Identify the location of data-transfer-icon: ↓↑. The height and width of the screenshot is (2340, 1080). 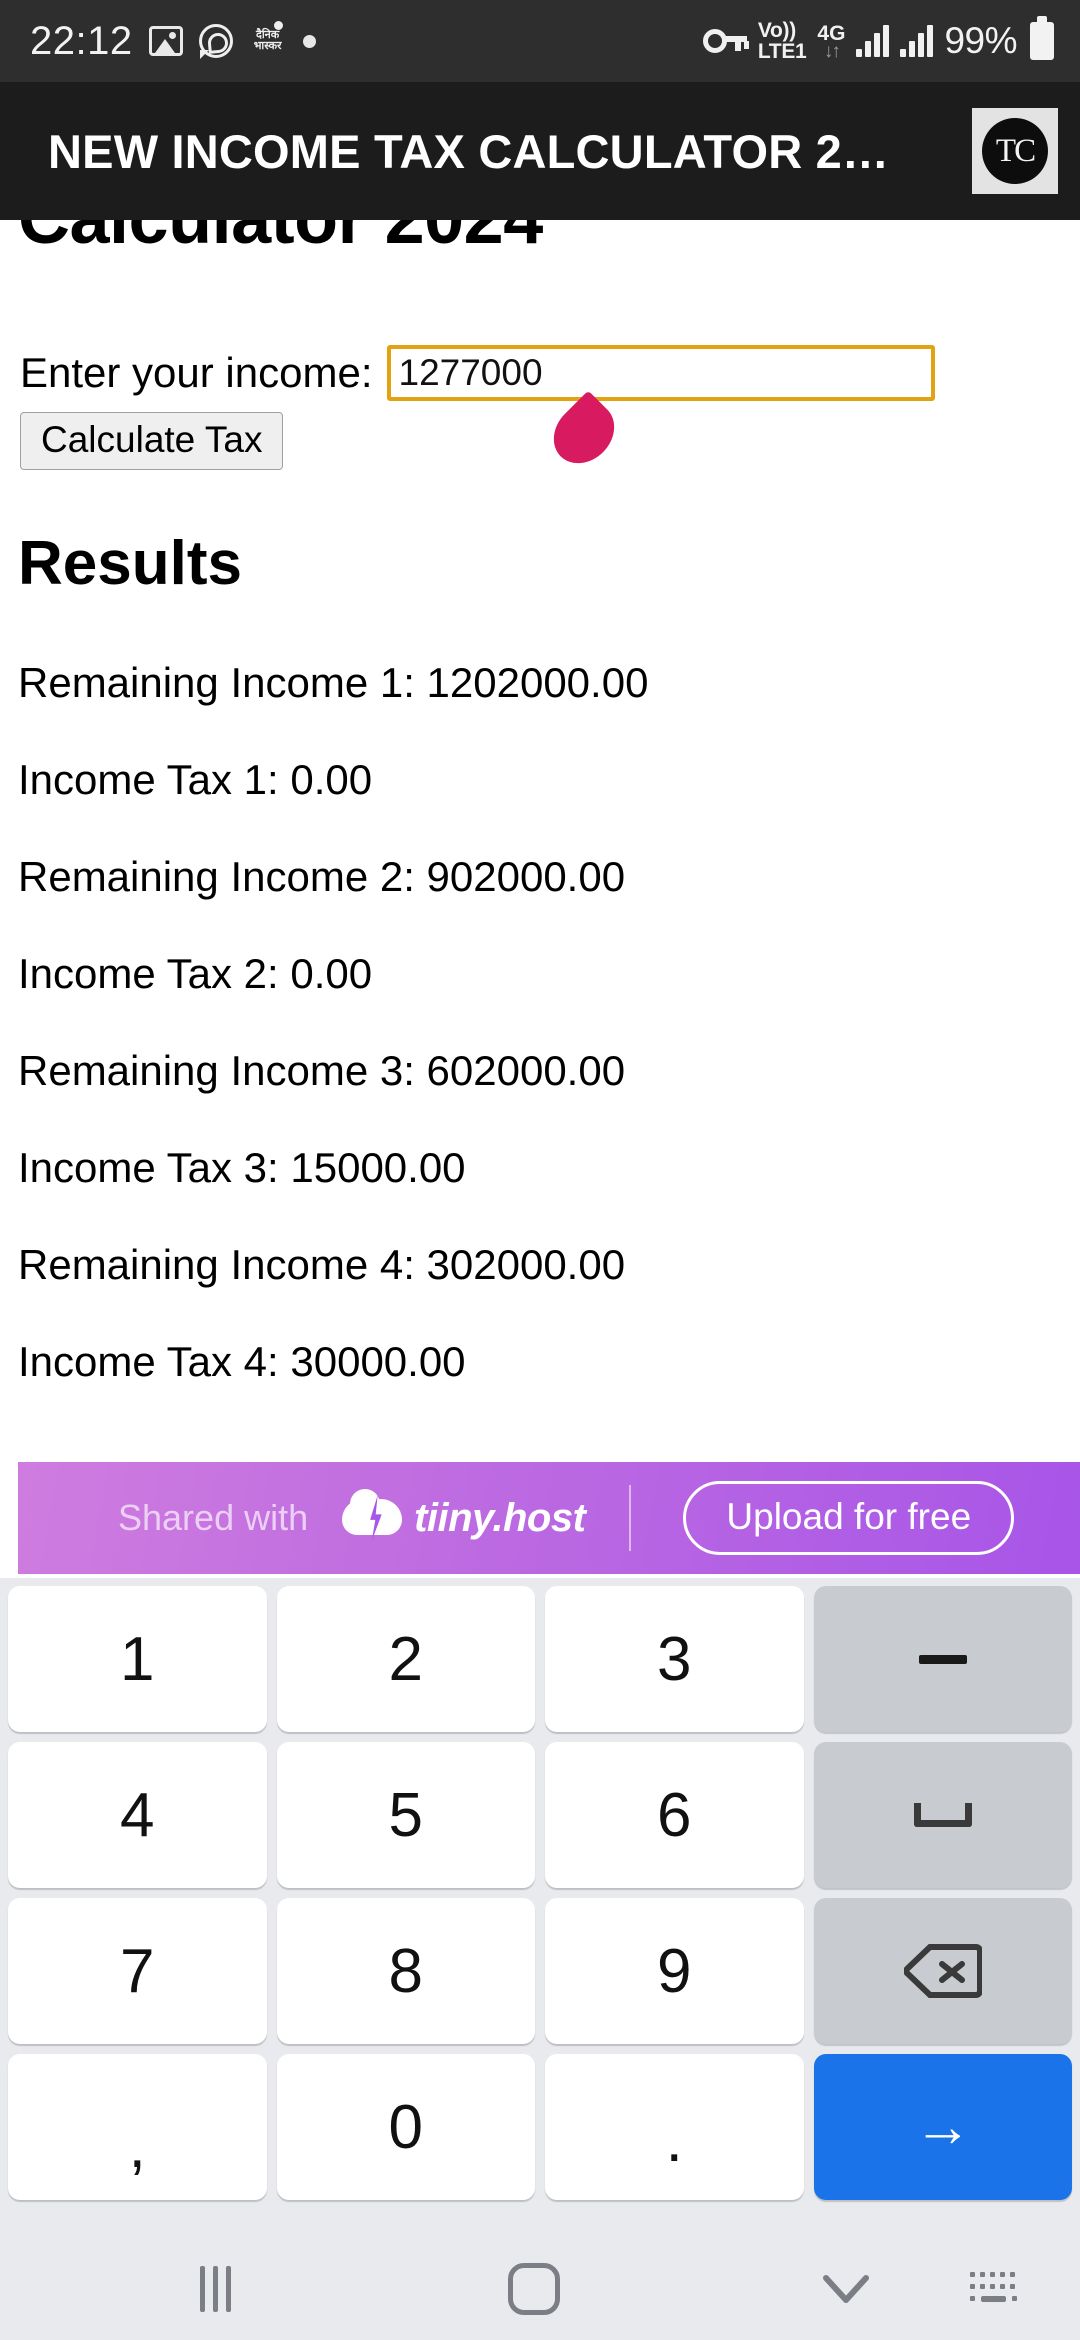
(832, 51).